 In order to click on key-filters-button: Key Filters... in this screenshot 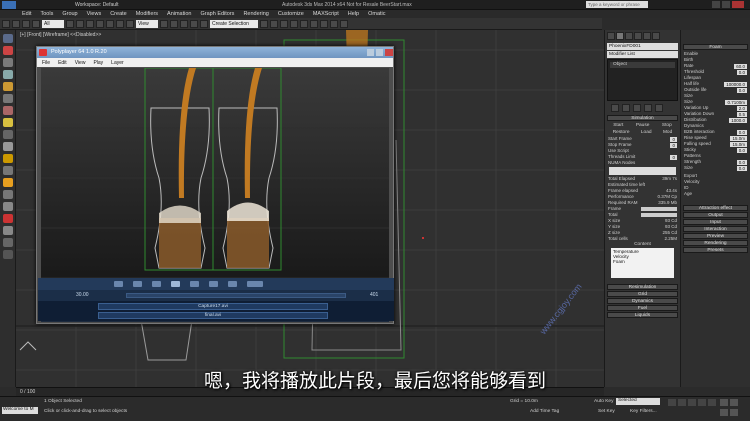, I will do `click(643, 411)`.